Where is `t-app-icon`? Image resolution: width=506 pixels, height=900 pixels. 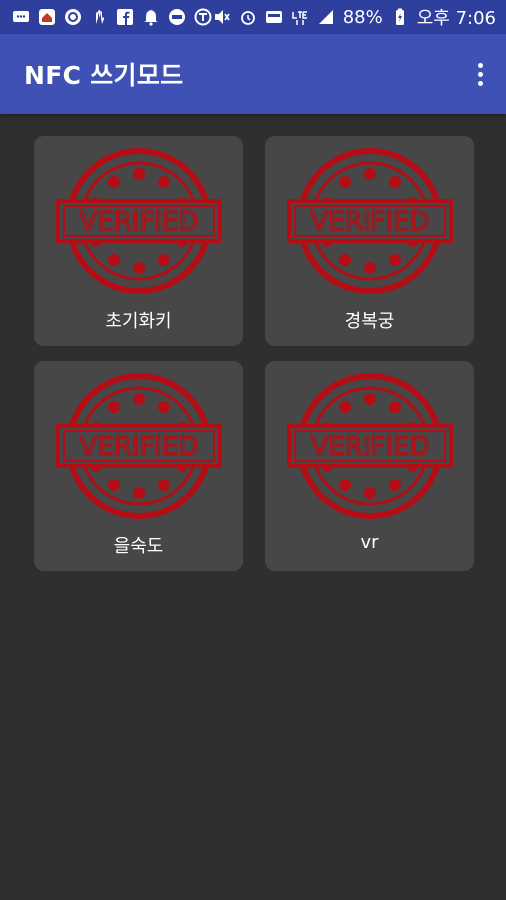
t-app-icon is located at coordinates (203, 17).